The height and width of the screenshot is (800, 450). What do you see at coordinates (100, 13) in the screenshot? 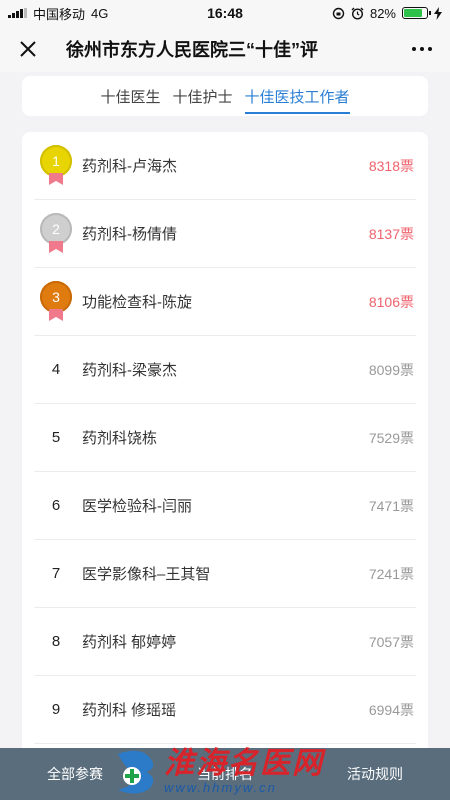
I see `network-label: 4G` at bounding box center [100, 13].